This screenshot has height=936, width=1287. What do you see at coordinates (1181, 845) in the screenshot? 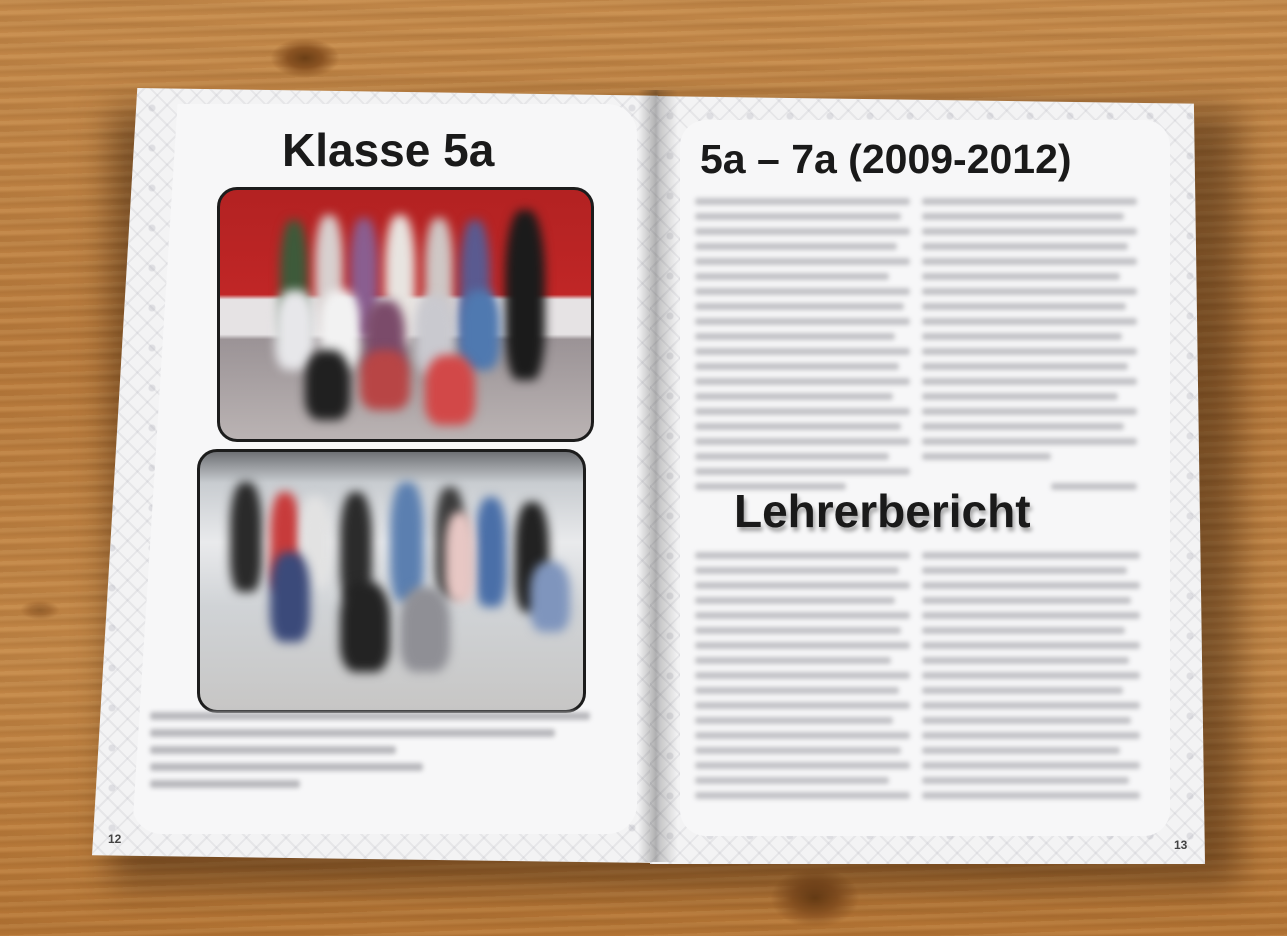
I see `page-number-right: 13` at bounding box center [1181, 845].